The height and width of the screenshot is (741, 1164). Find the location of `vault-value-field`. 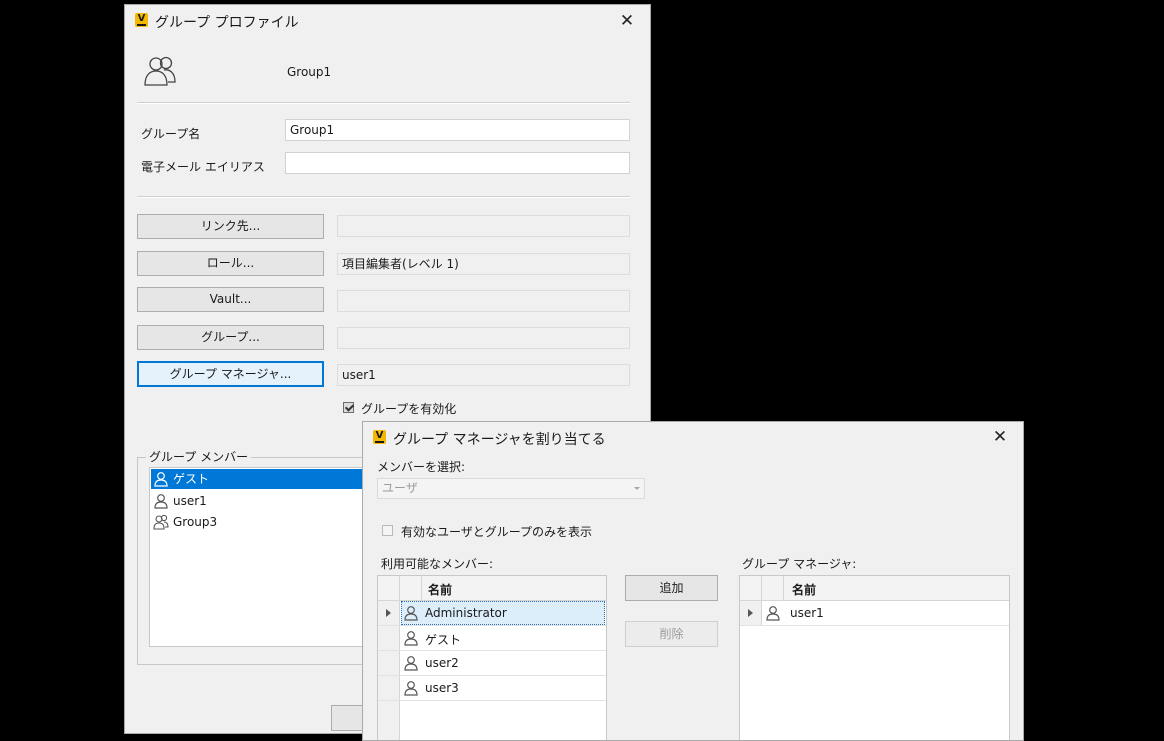

vault-value-field is located at coordinates (483, 301).